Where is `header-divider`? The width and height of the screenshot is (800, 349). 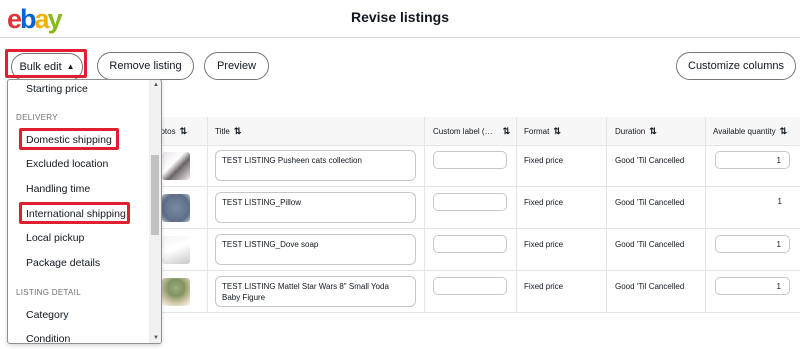 header-divider is located at coordinates (400, 37).